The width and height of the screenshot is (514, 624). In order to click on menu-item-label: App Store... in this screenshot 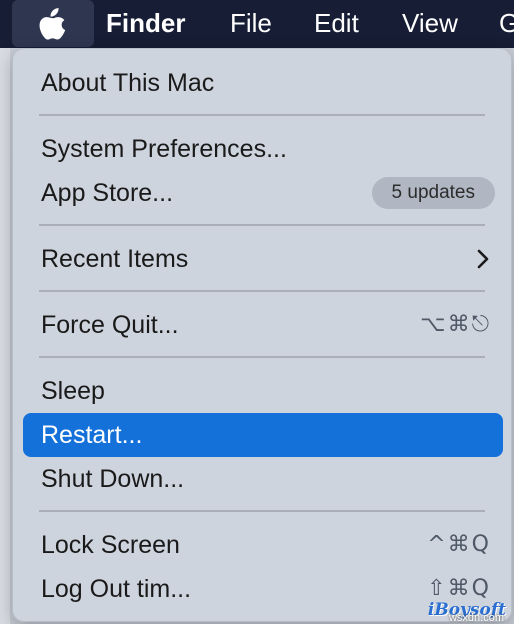, I will do `click(107, 193)`.